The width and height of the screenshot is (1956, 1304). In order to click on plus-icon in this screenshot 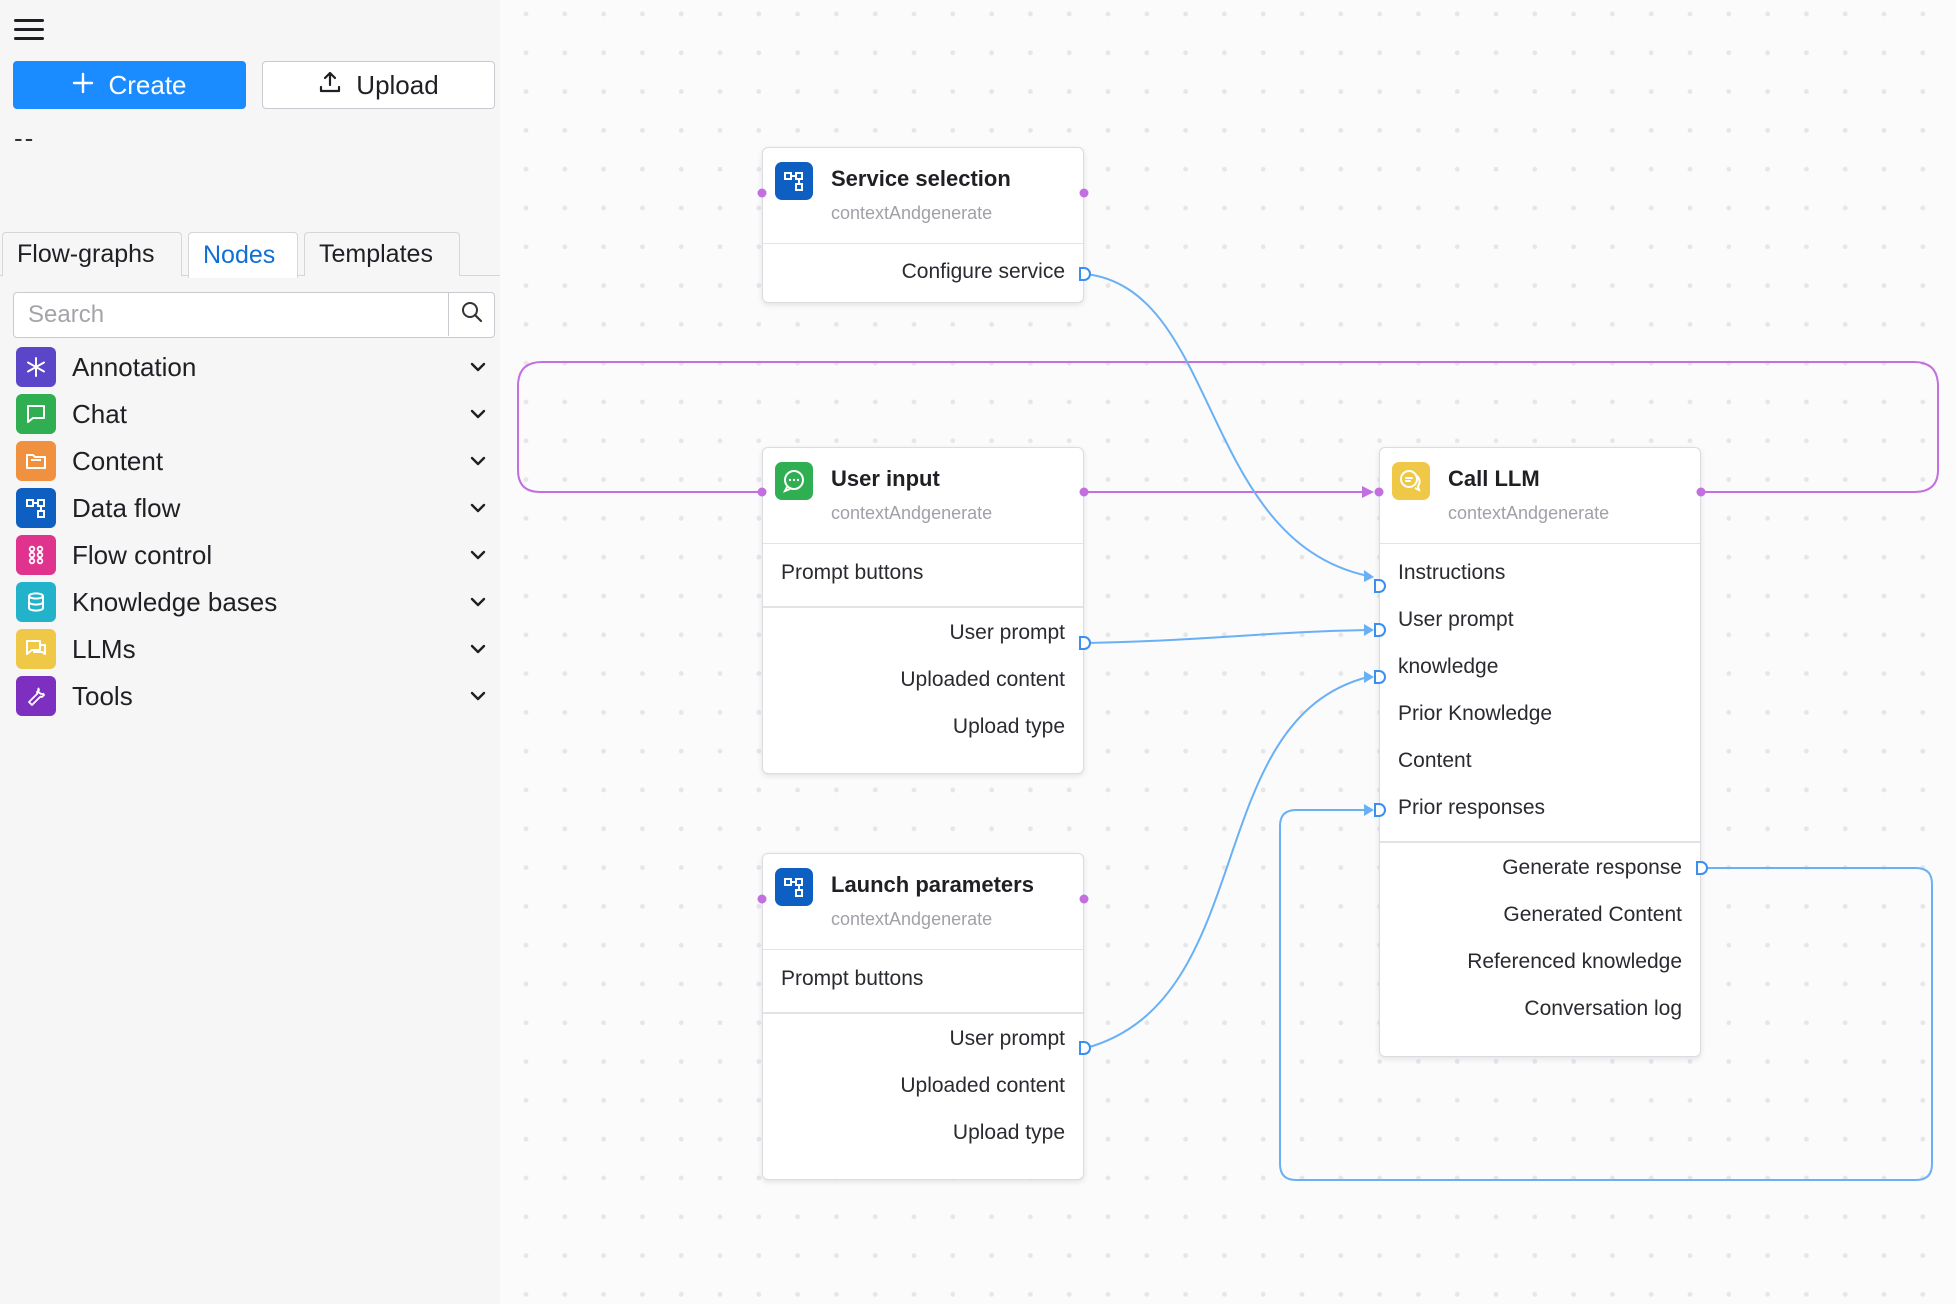, I will do `click(83, 85)`.